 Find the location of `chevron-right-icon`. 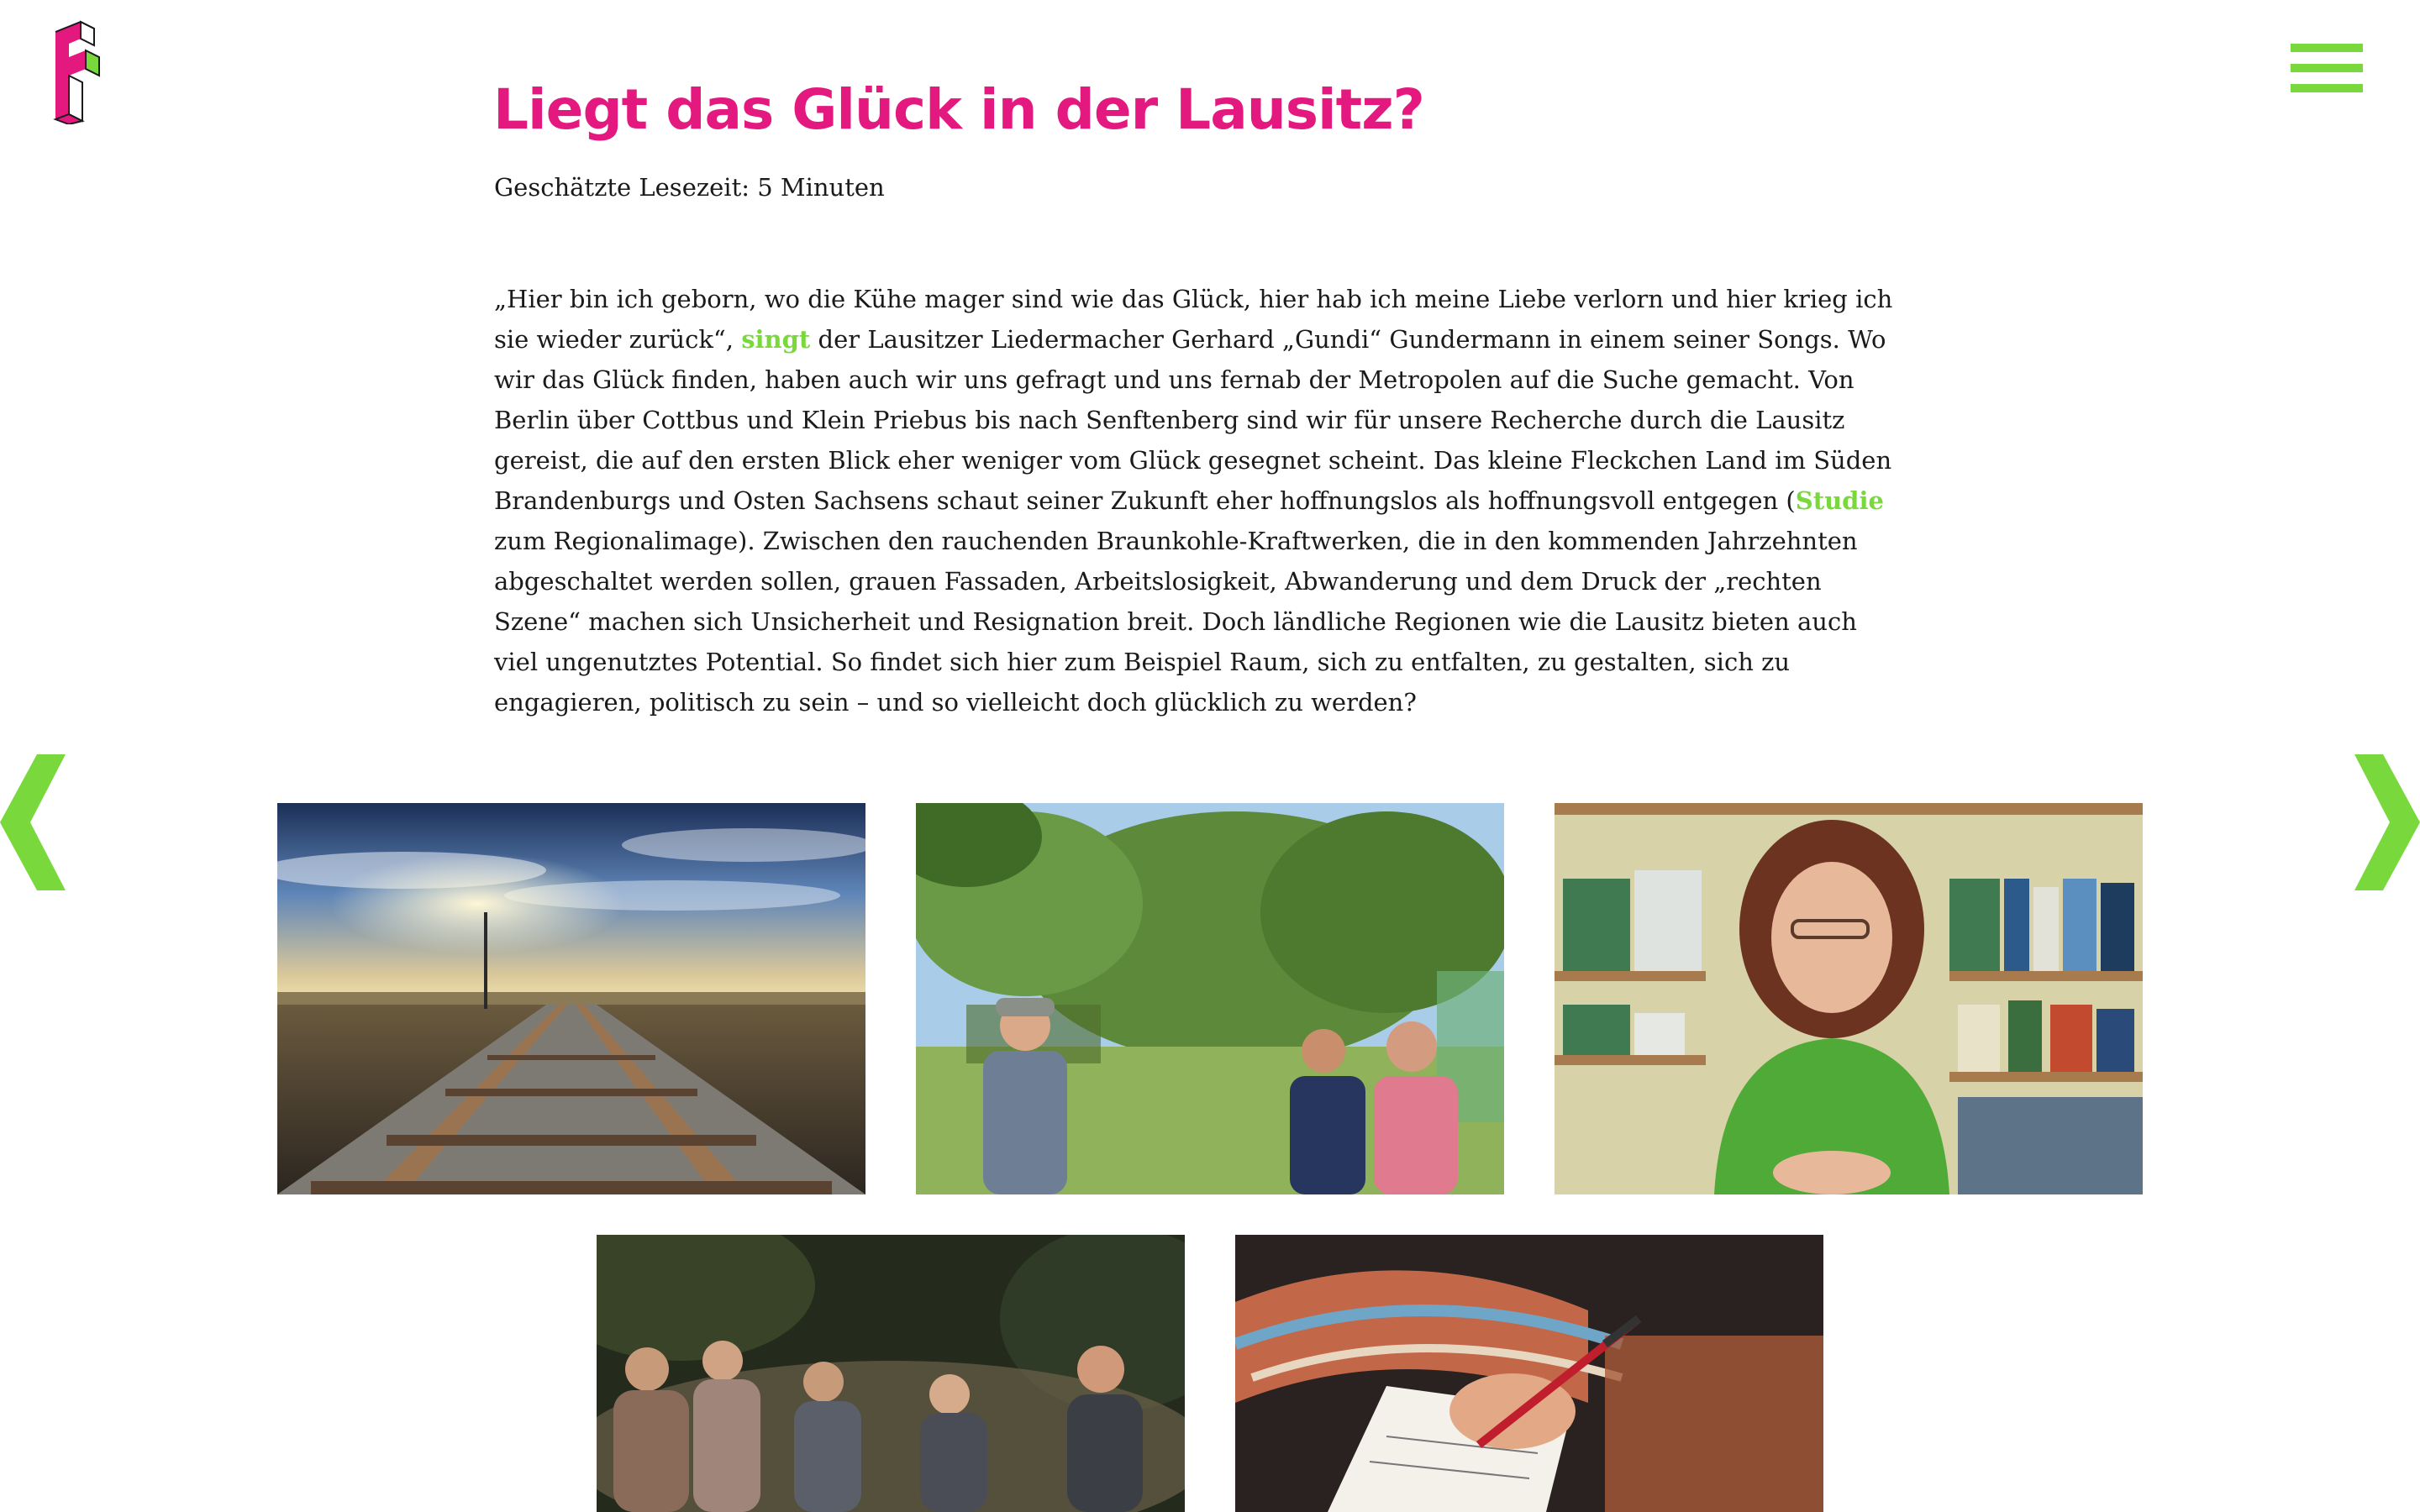

chevron-right-icon is located at coordinates (2387, 822).